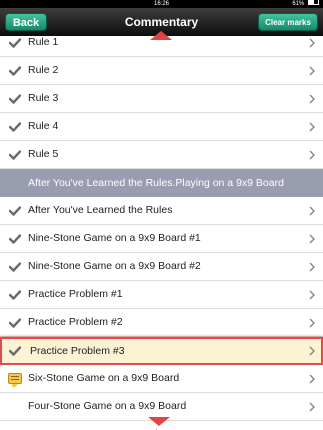 The height and width of the screenshot is (430, 323). What do you see at coordinates (43, 154) in the screenshot?
I see `list-item-label: Rule 5` at bounding box center [43, 154].